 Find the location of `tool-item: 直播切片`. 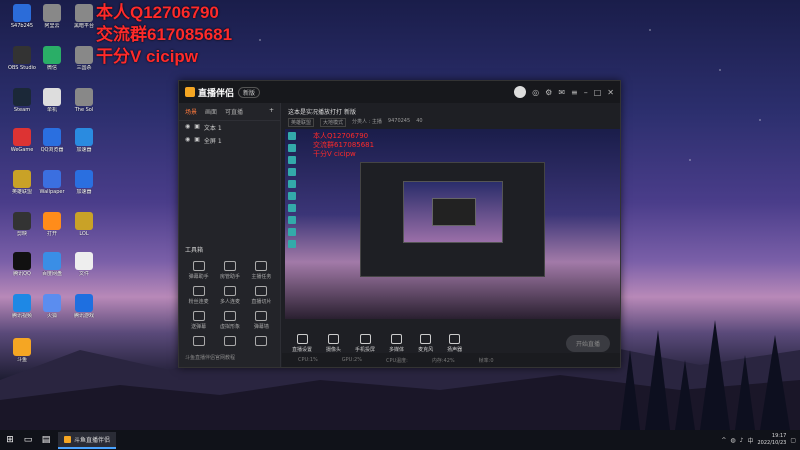

tool-item: 直播切片 is located at coordinates (261, 295).